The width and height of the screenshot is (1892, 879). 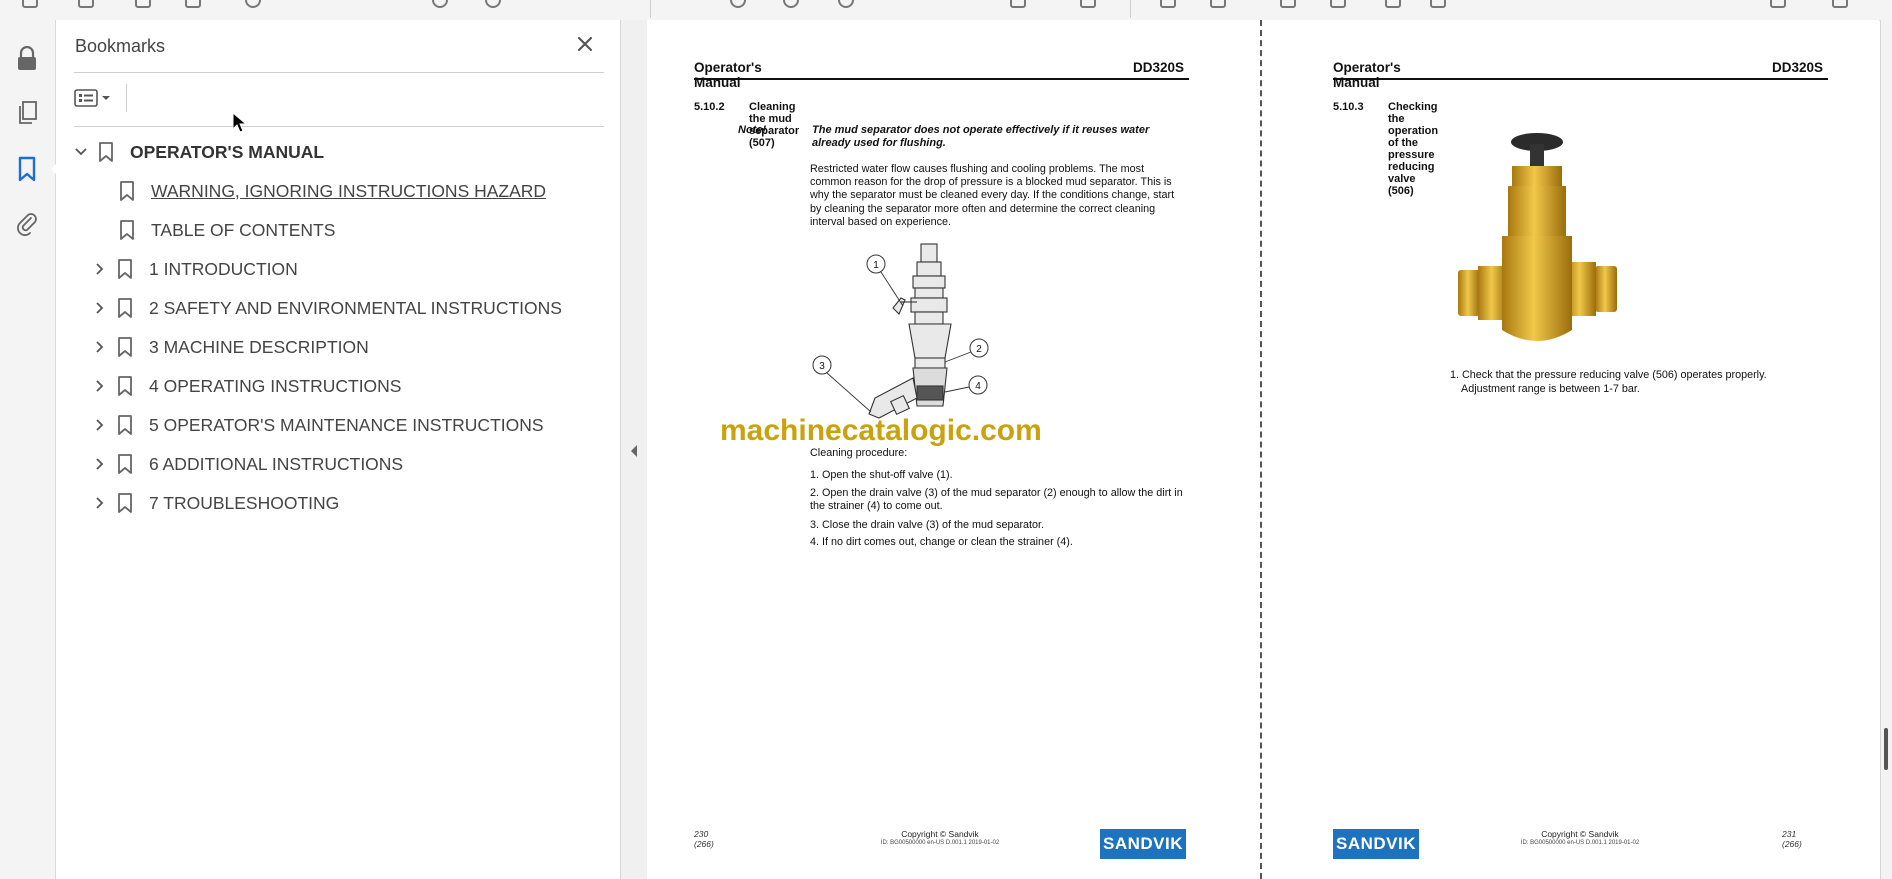 I want to click on bookmark-item-additional: 6 ADDITIONAL INSTRUCTIONS, so click(x=246, y=464).